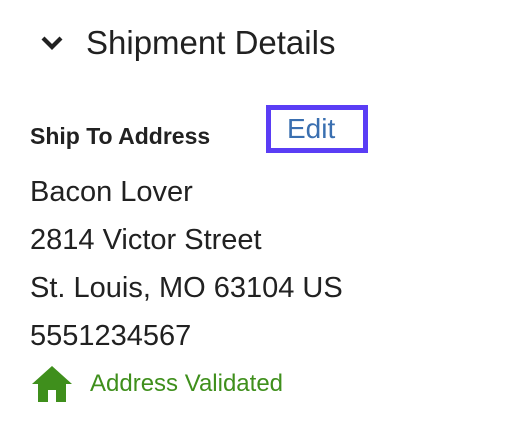 This screenshot has width=512, height=430. What do you see at coordinates (186, 288) in the screenshot?
I see `address-city-state-zip: St. Louis, MO 63104 US` at bounding box center [186, 288].